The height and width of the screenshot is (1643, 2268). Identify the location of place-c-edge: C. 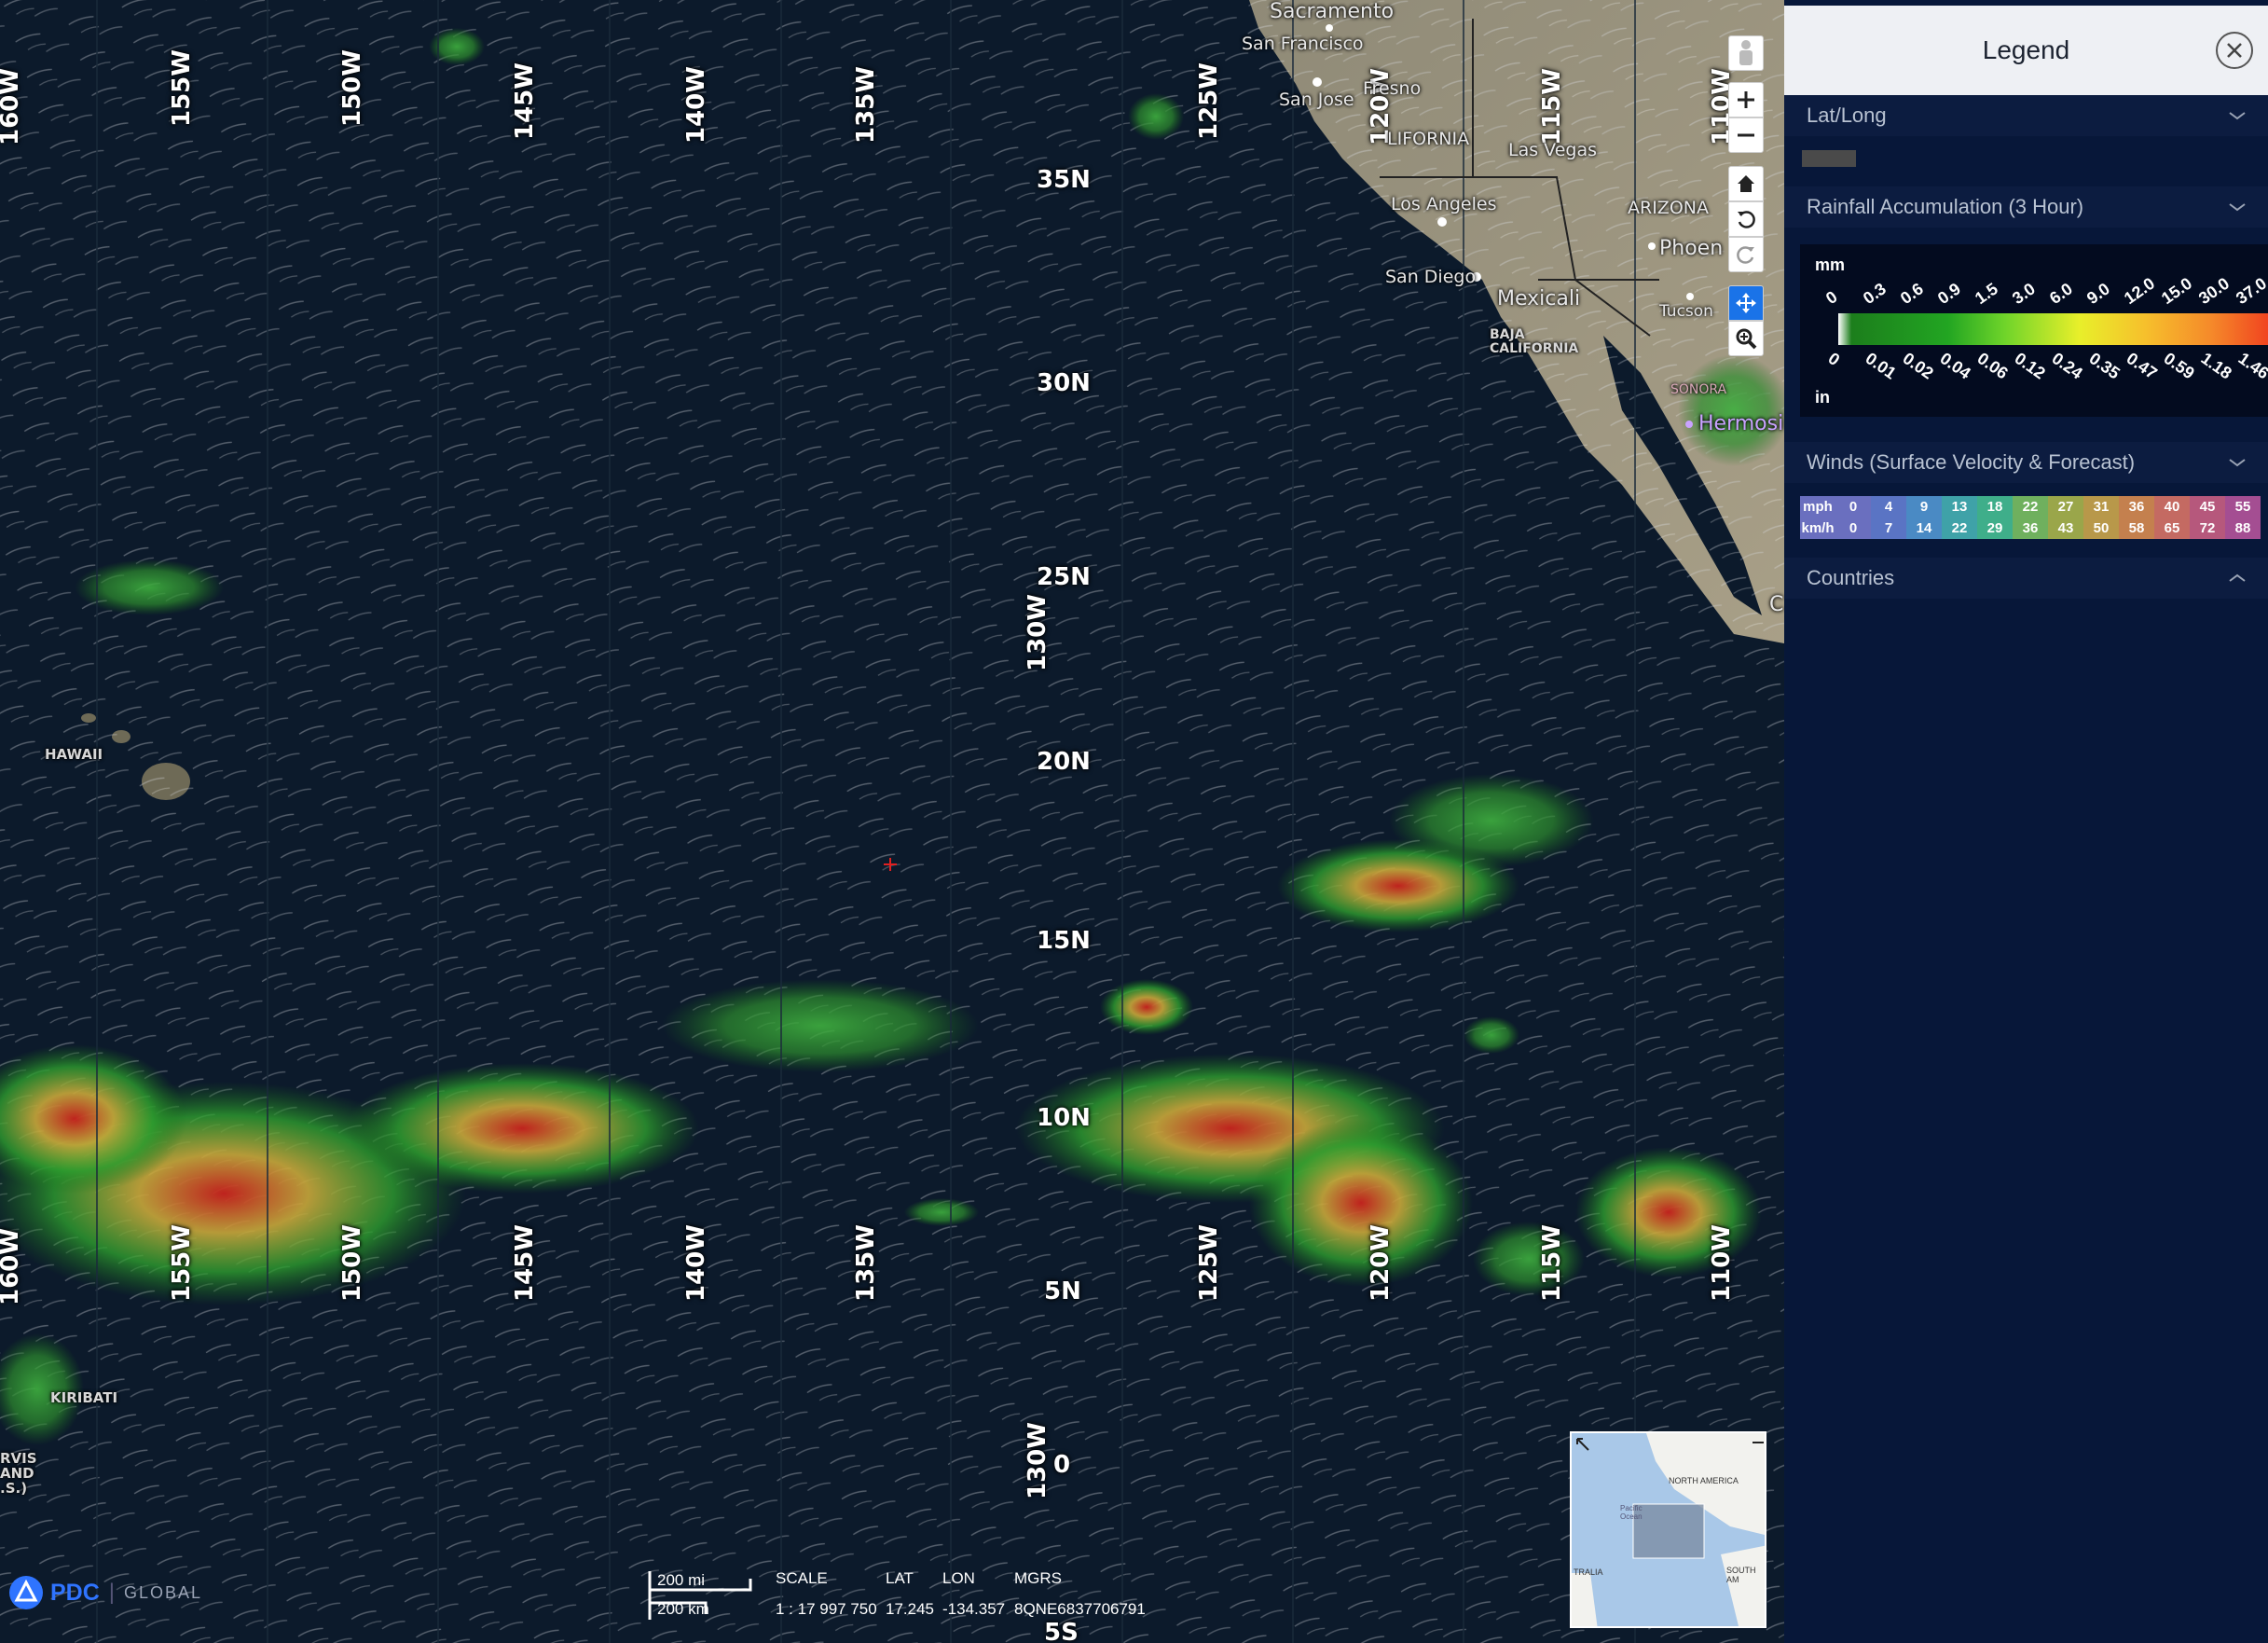
(1777, 604).